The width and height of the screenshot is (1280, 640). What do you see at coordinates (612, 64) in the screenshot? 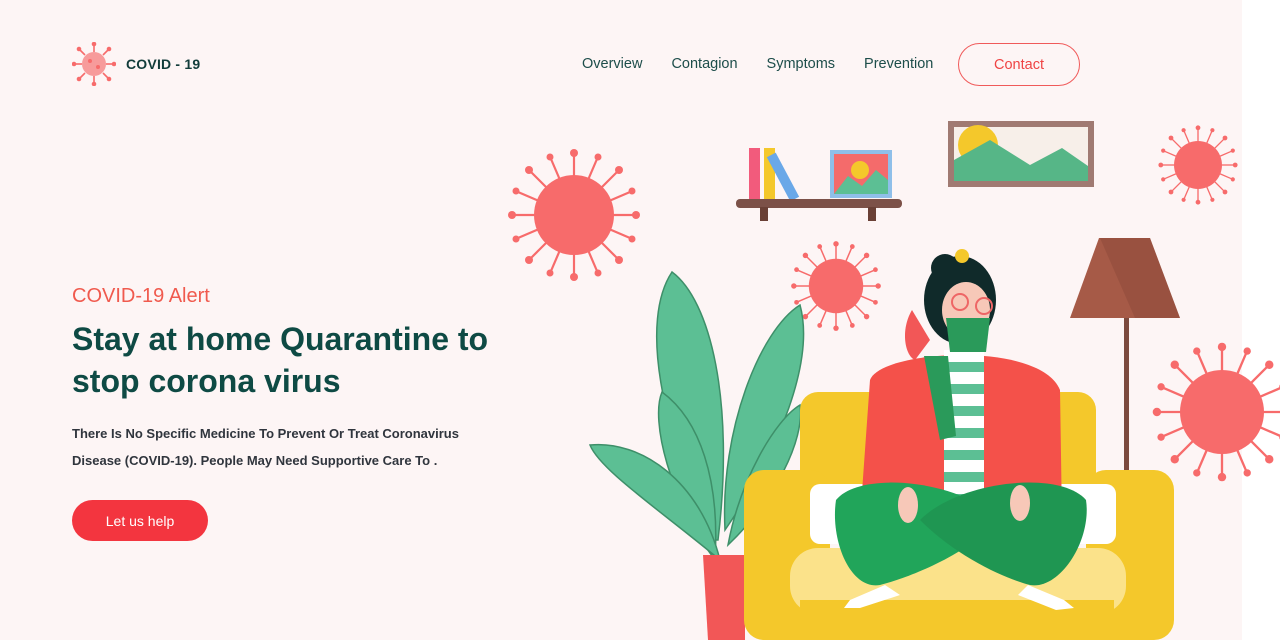
I see `nav-overview: Overview` at bounding box center [612, 64].